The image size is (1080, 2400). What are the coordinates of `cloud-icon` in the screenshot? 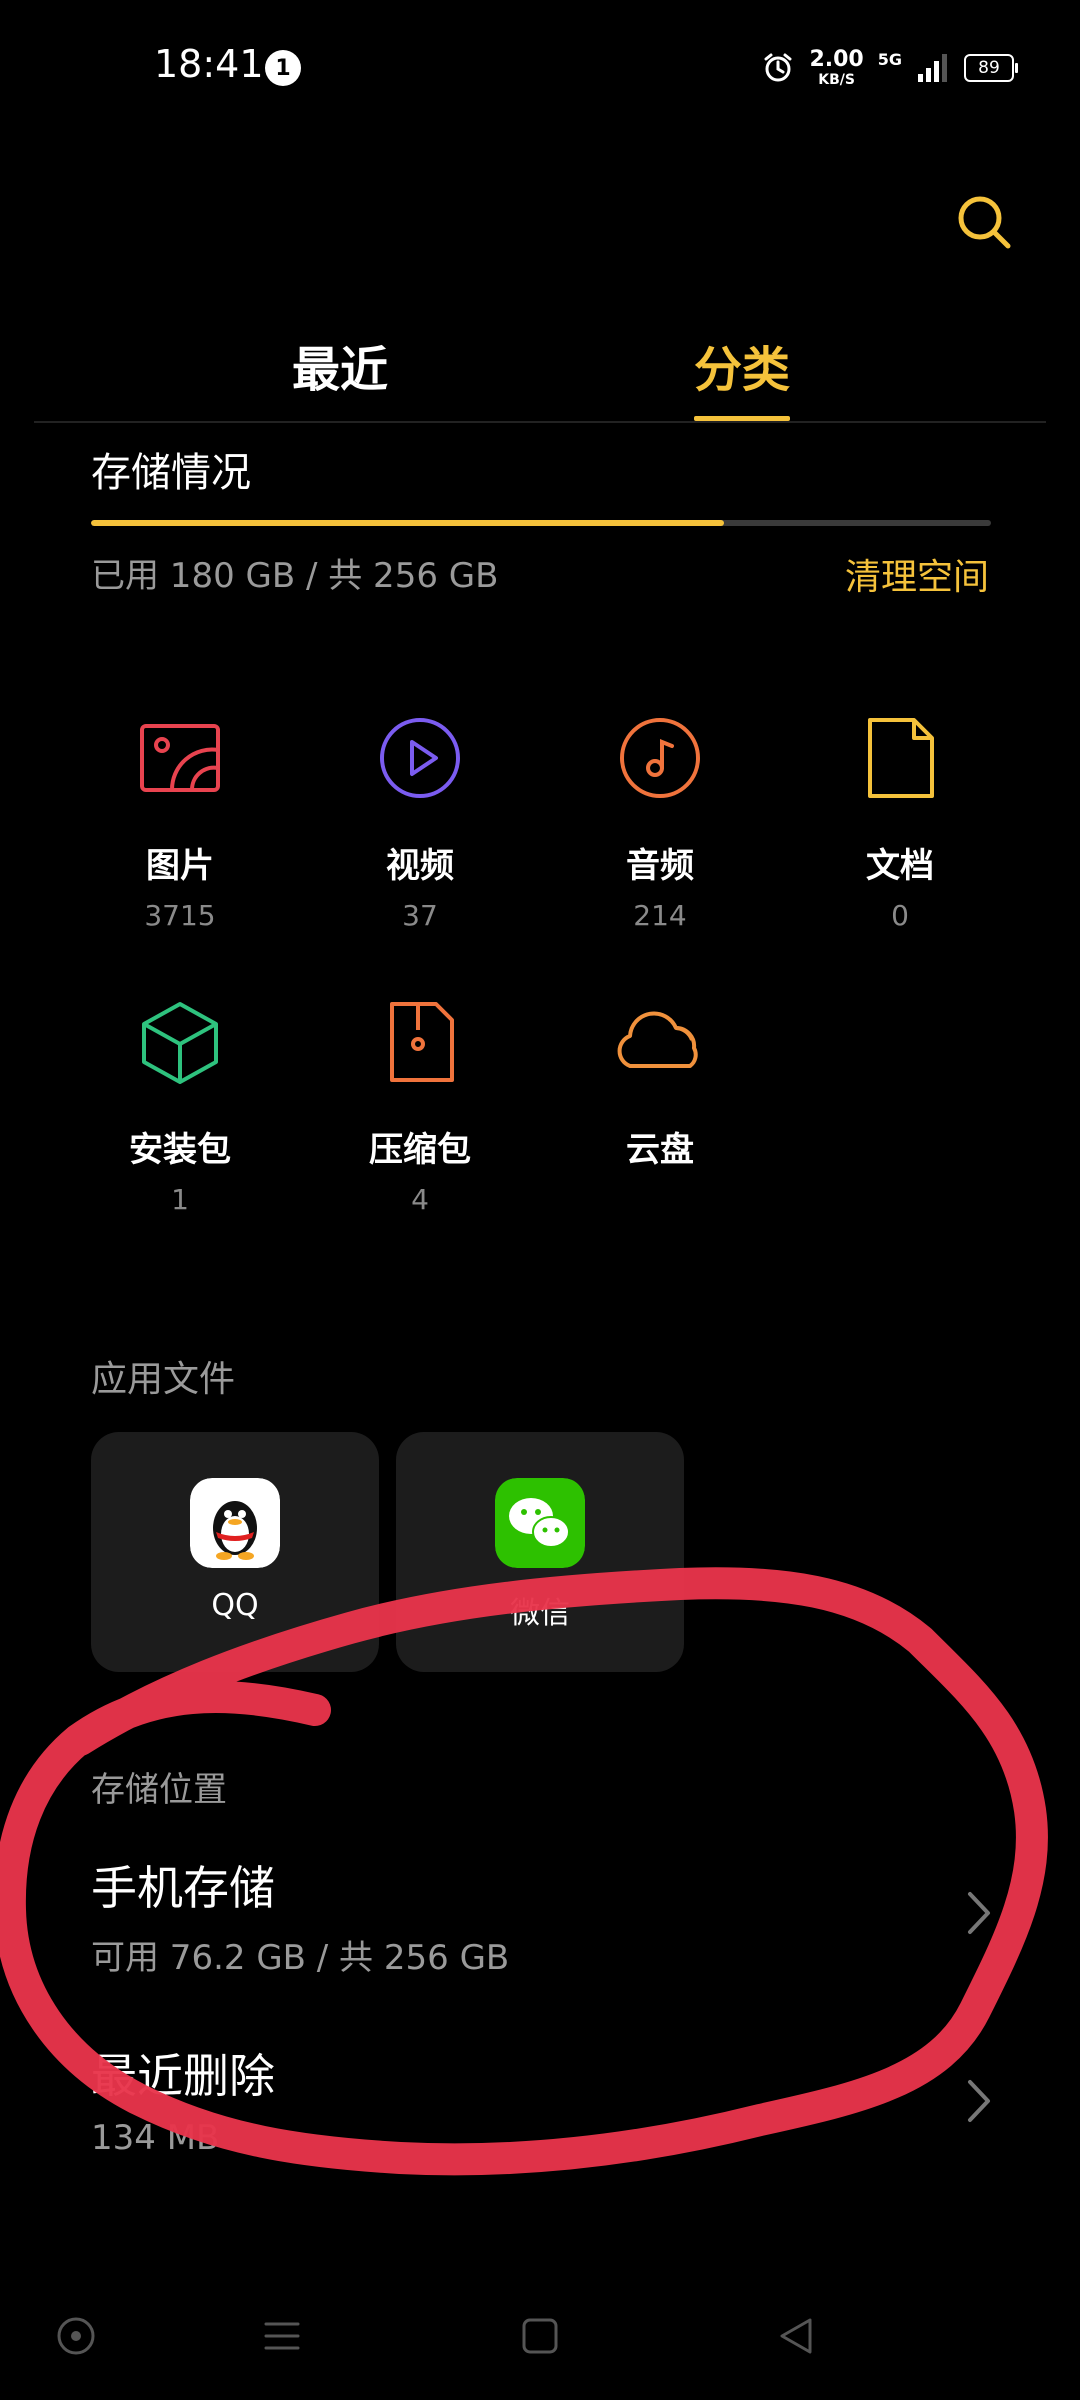 It's located at (657, 1039).